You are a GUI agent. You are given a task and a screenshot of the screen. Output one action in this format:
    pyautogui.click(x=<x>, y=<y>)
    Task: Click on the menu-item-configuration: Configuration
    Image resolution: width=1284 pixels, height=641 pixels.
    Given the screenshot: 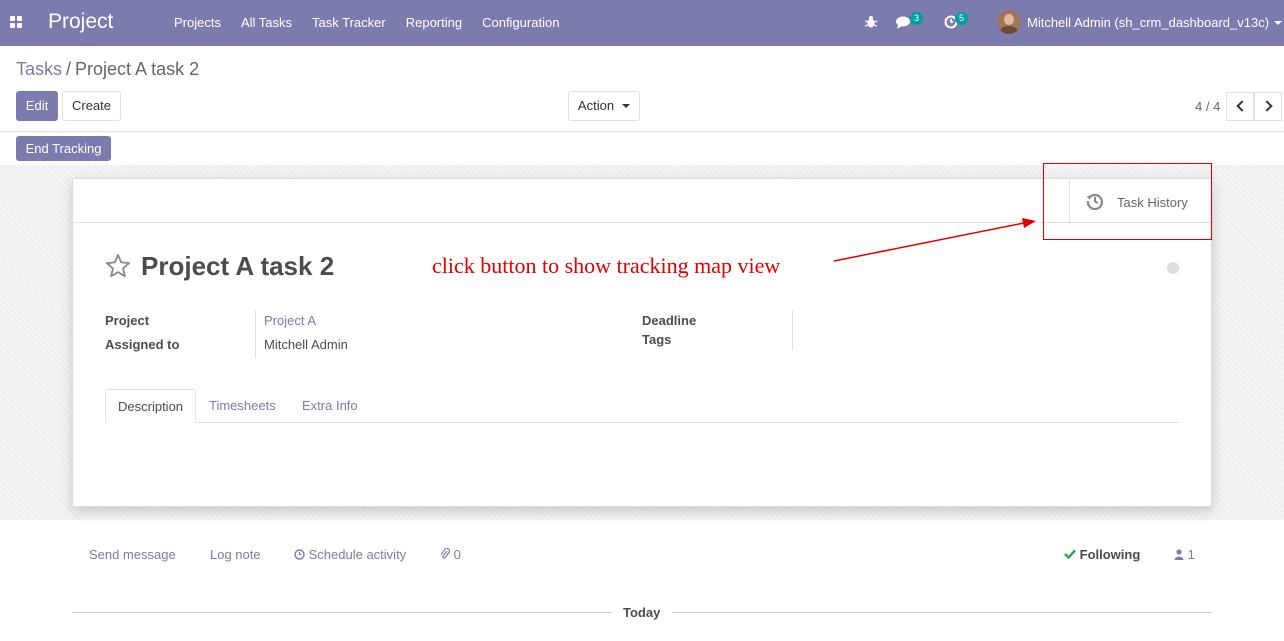 What is the action you would take?
    pyautogui.click(x=520, y=23)
    